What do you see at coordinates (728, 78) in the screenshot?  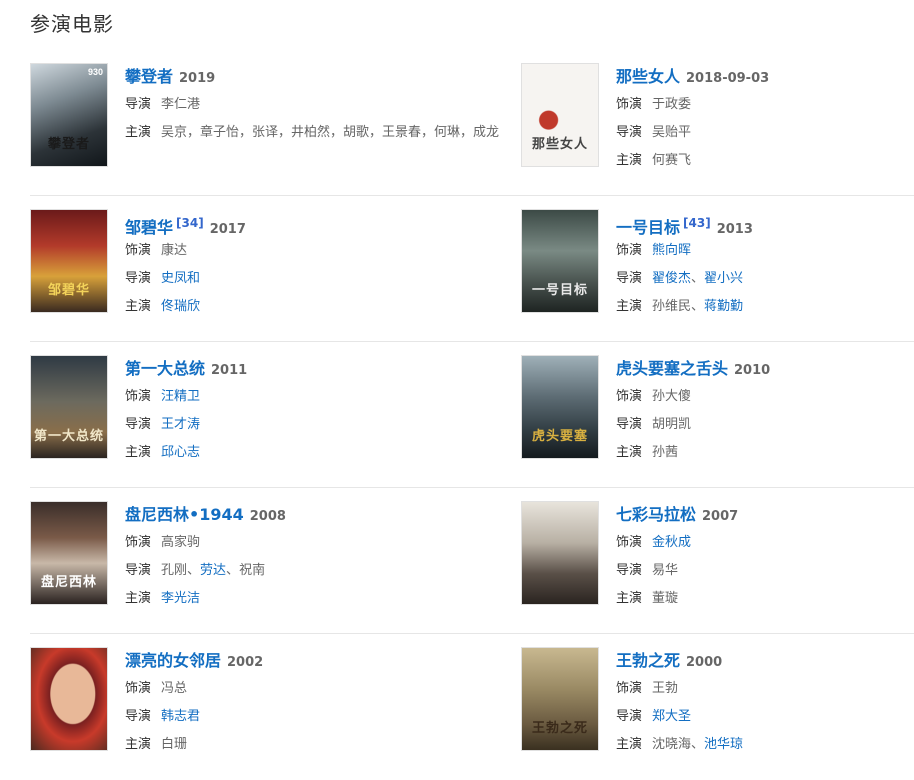 I see `film-year: 2018-09-03` at bounding box center [728, 78].